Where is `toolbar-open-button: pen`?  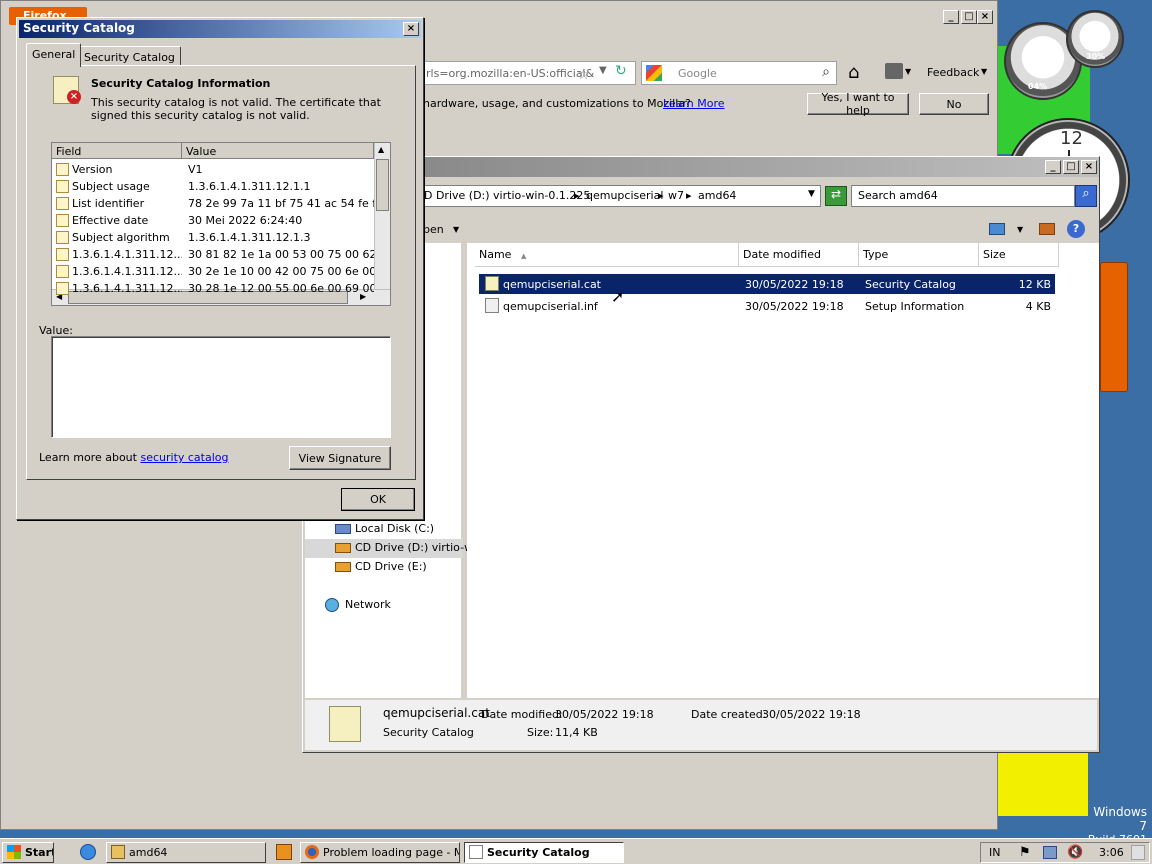
toolbar-open-button: pen is located at coordinates (433, 229).